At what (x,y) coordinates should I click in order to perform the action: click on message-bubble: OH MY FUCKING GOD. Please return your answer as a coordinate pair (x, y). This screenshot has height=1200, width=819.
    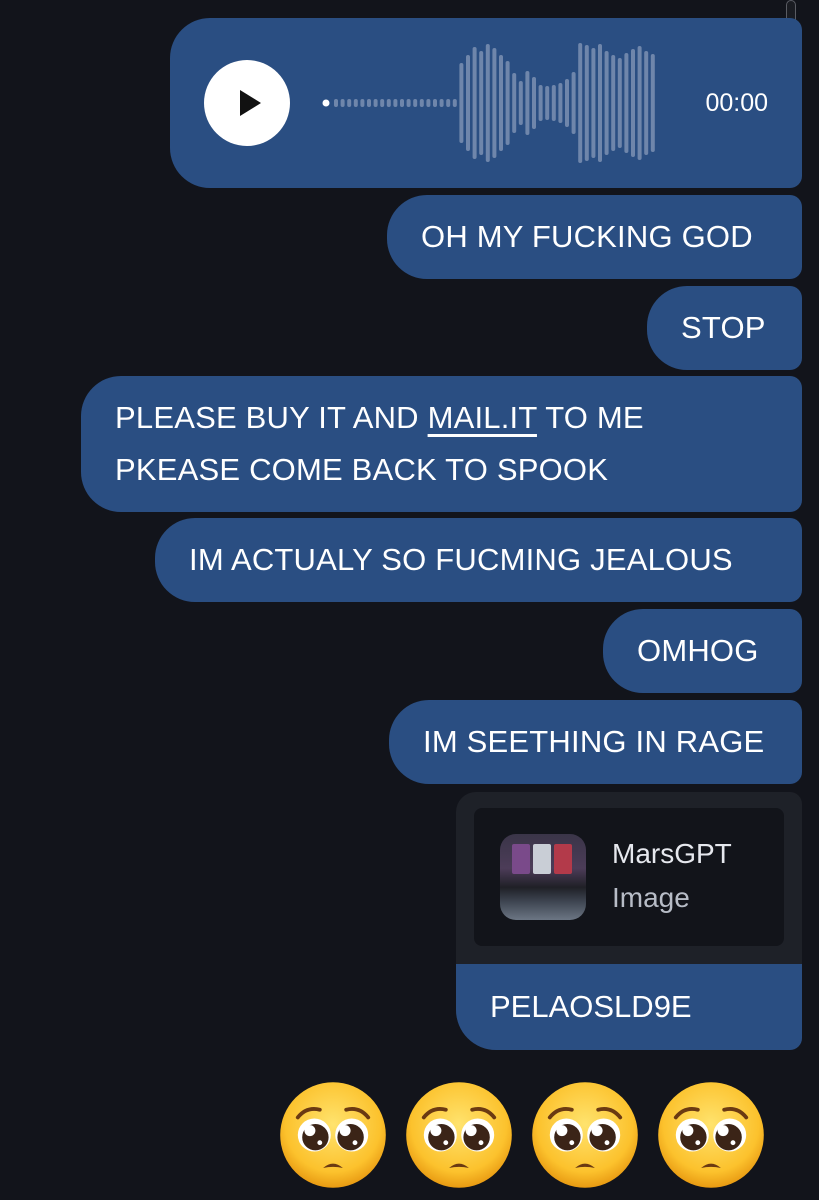
    Looking at the image, I should click on (594, 237).